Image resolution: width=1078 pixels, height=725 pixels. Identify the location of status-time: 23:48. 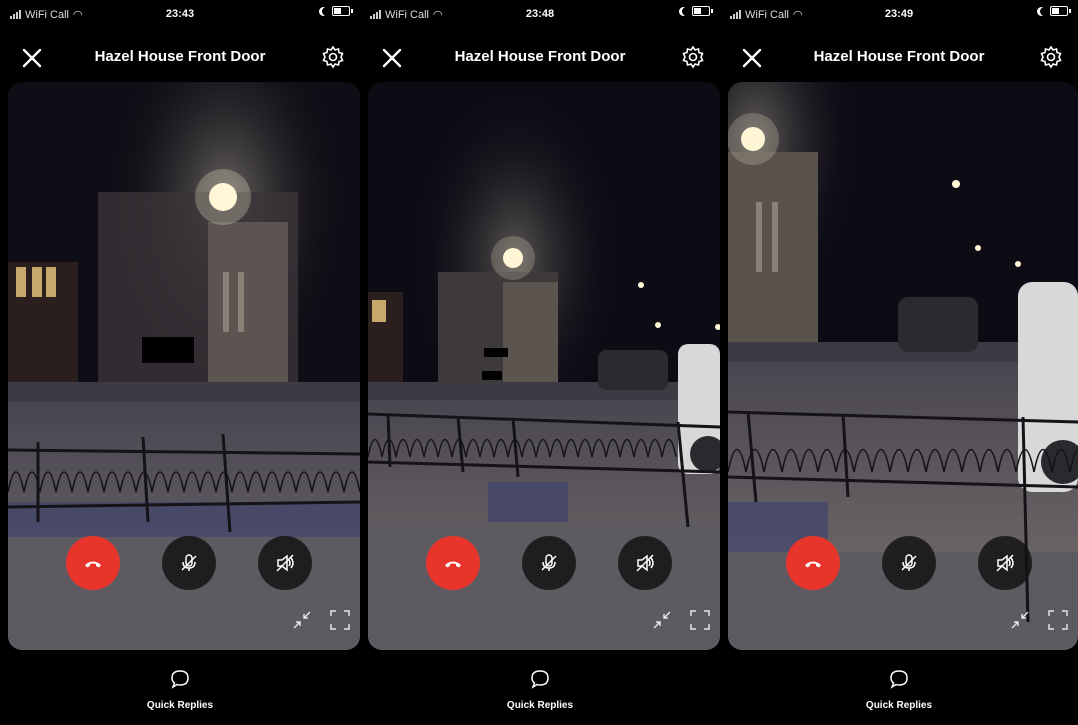
(540, 14).